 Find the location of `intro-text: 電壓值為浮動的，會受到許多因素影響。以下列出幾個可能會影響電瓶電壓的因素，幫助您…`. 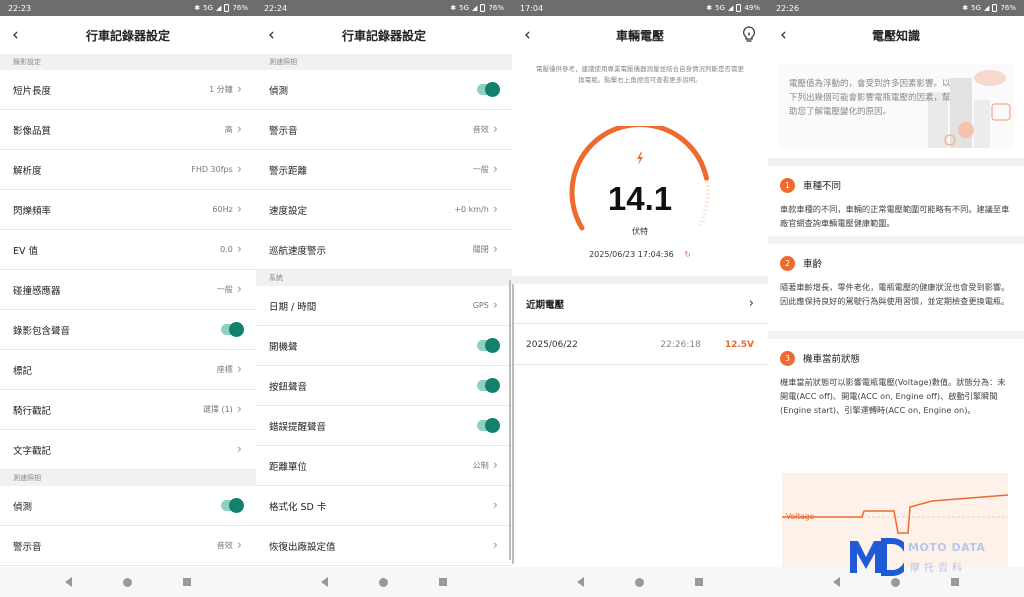

intro-text: 電壓值為浮動的，會受到許多因素影響。以下列出幾個可能會影響電瓶電壓的因素，幫助您… is located at coordinates (870, 98).